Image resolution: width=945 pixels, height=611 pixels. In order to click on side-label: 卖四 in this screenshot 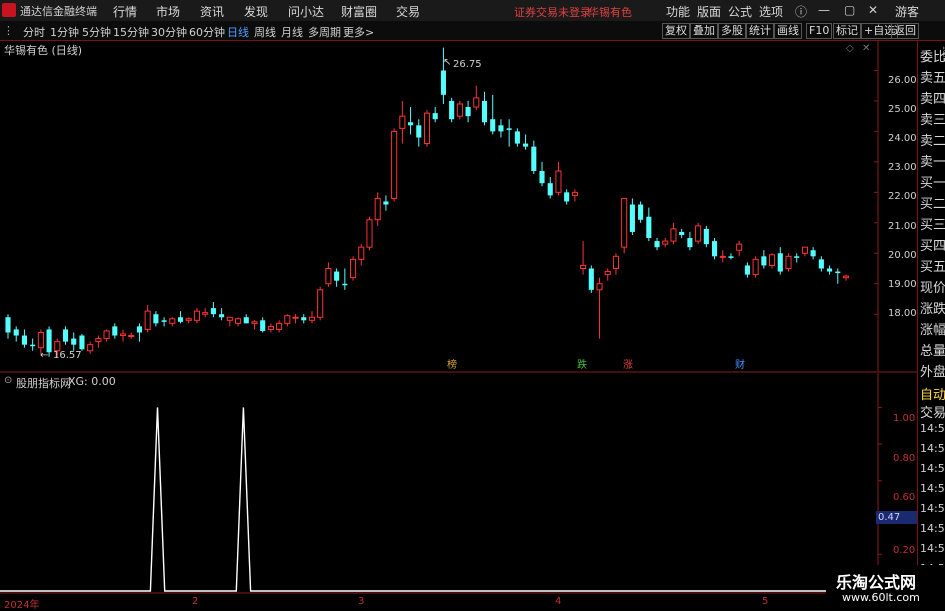, I will do `click(932, 99)`.